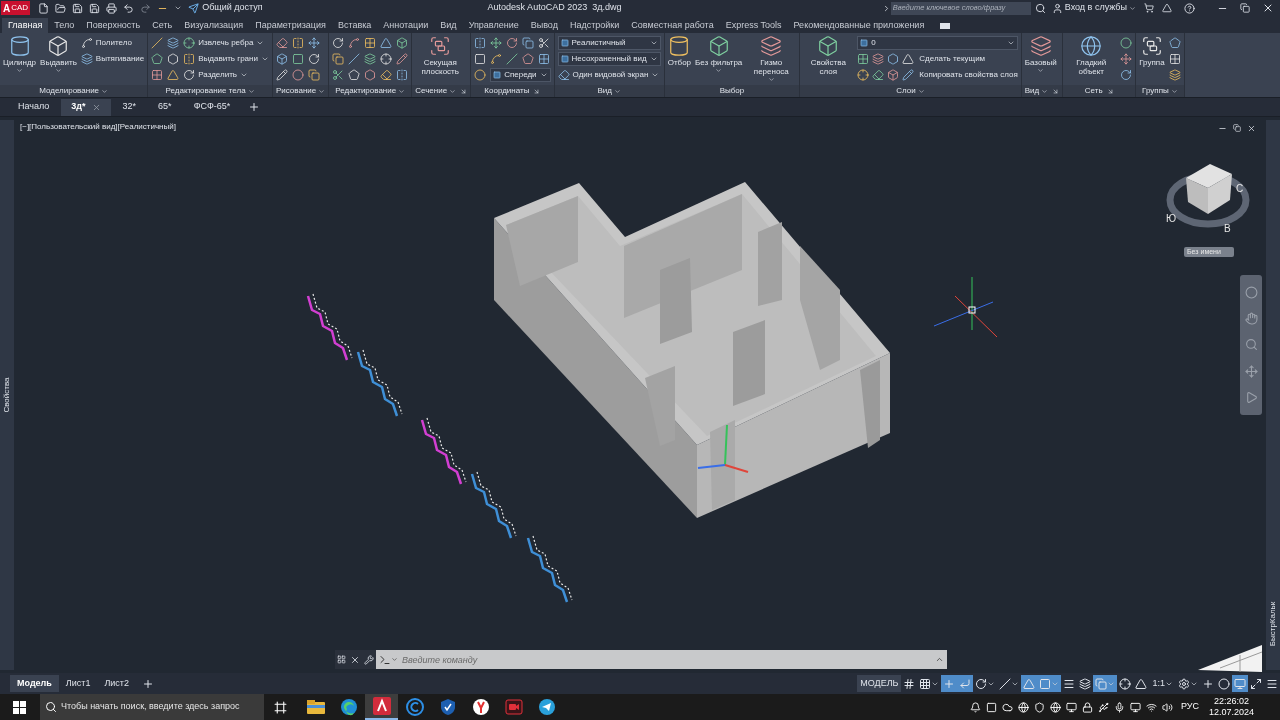 This screenshot has height=720, width=1280. I want to click on ribbon-button: Отбор, so click(679, 50).